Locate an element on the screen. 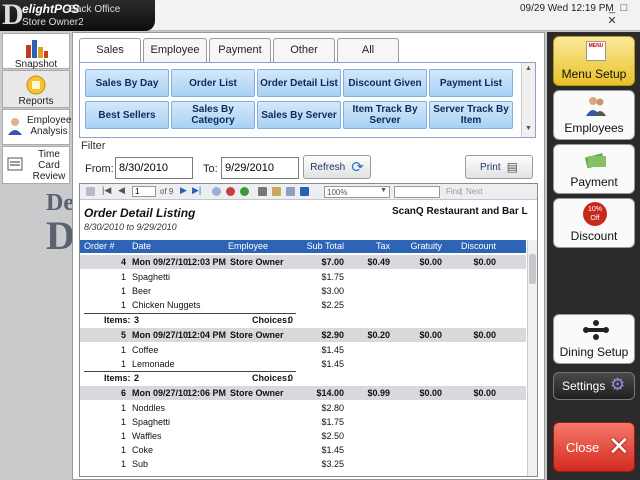 This screenshot has width=640, height=480. tab-employee: Employee is located at coordinates (175, 50).